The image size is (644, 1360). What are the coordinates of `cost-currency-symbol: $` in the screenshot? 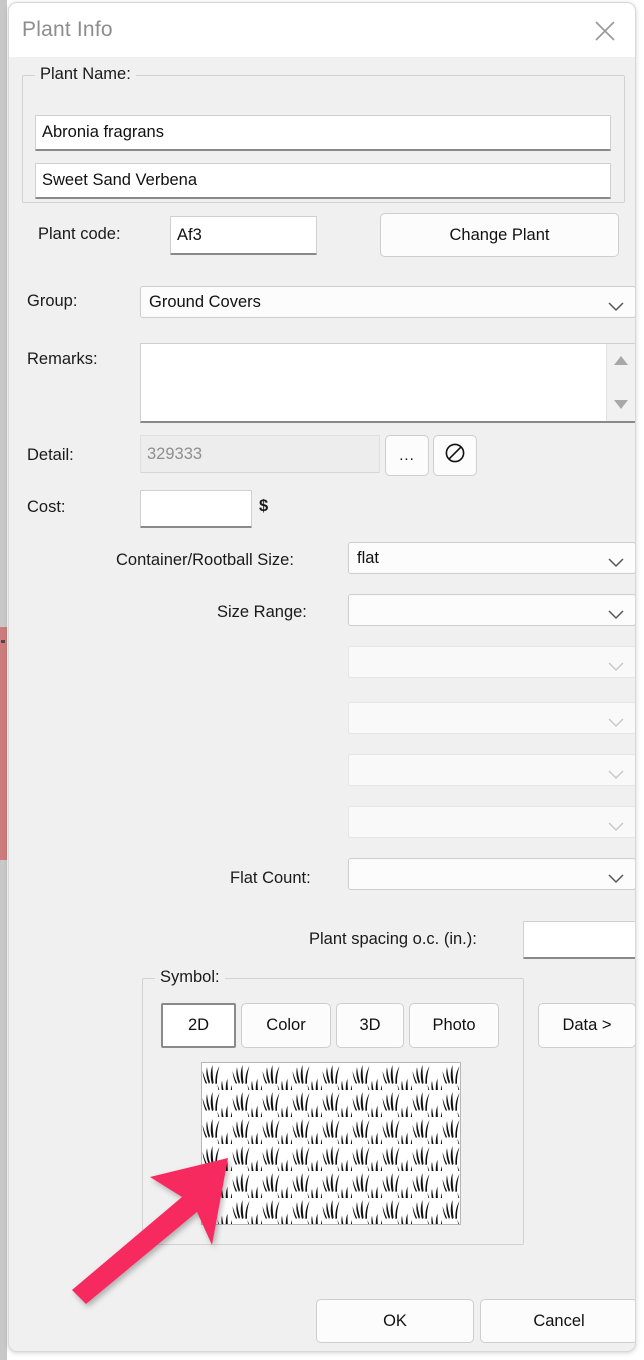 It's located at (264, 506).